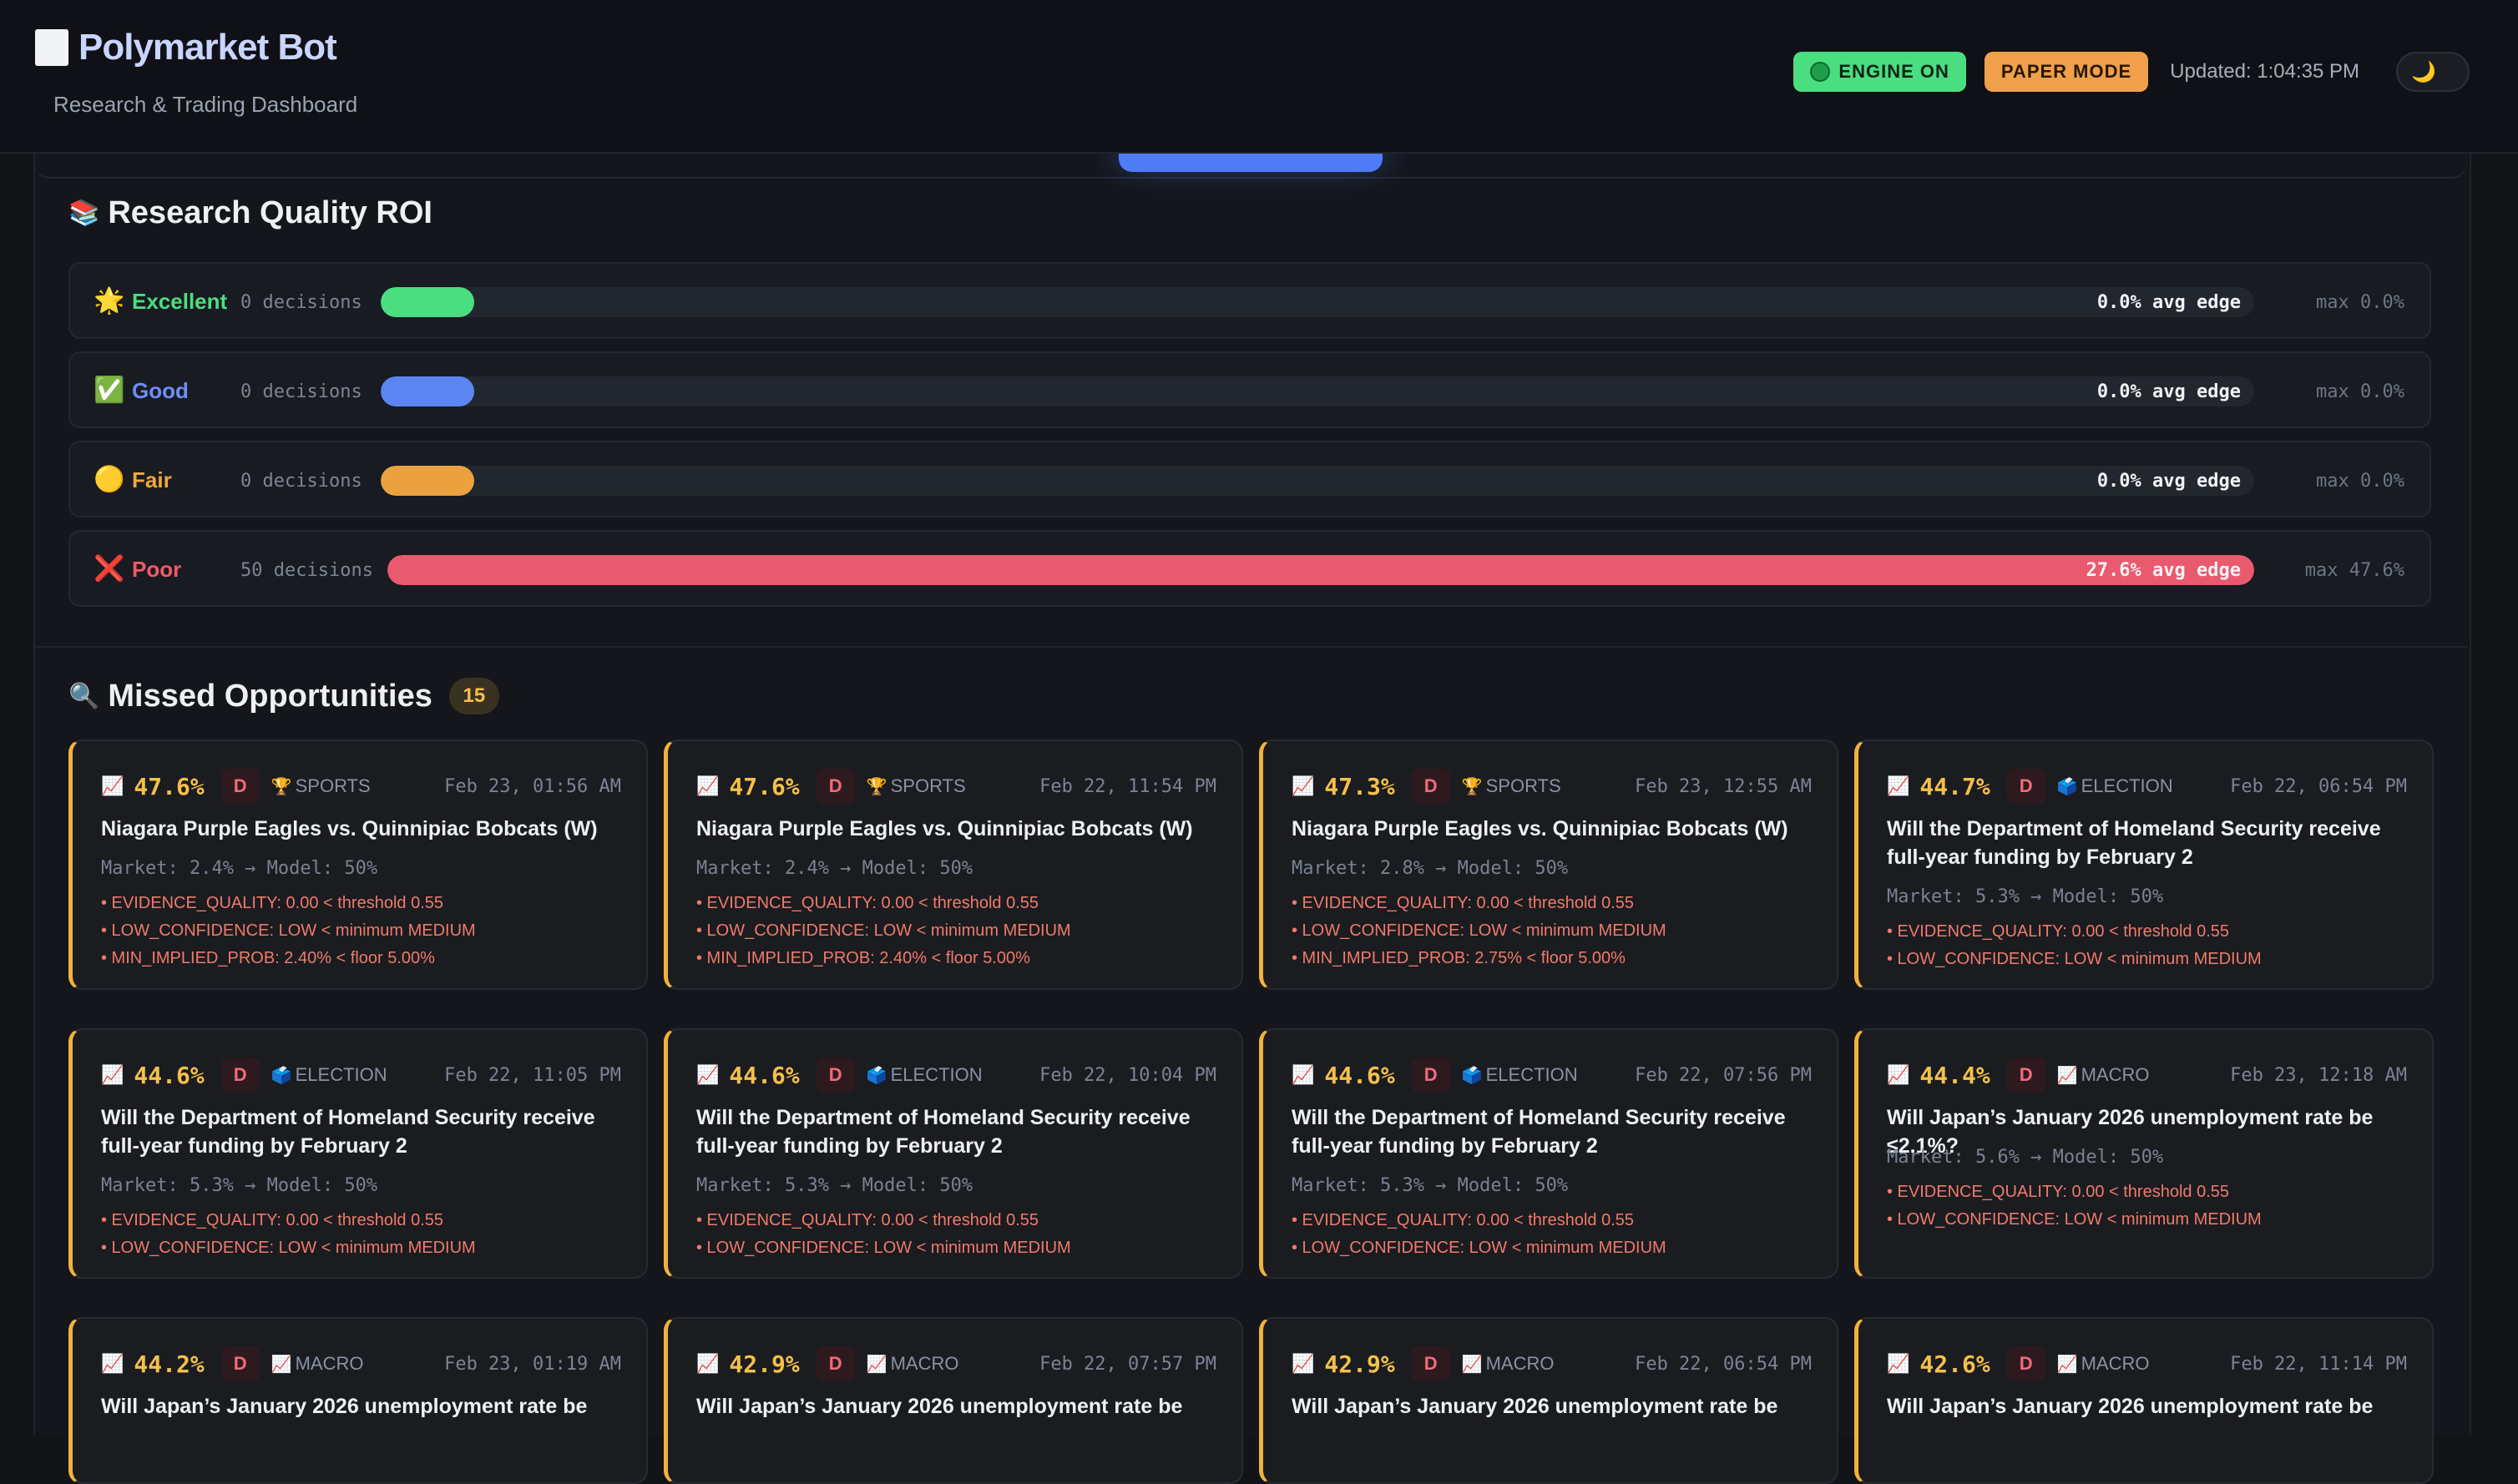 The width and height of the screenshot is (2518, 1484). I want to click on quality-poor-icon: ❌, so click(109, 569).